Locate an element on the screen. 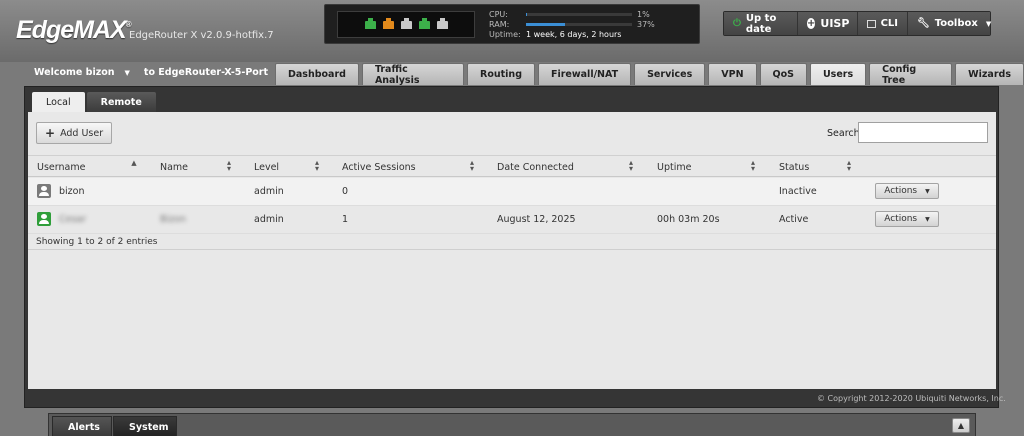 Image resolution: width=1024 pixels, height=436 pixels. firmware-version: EdgeRouter X v2.0.9-hotfix.7 is located at coordinates (201, 35).